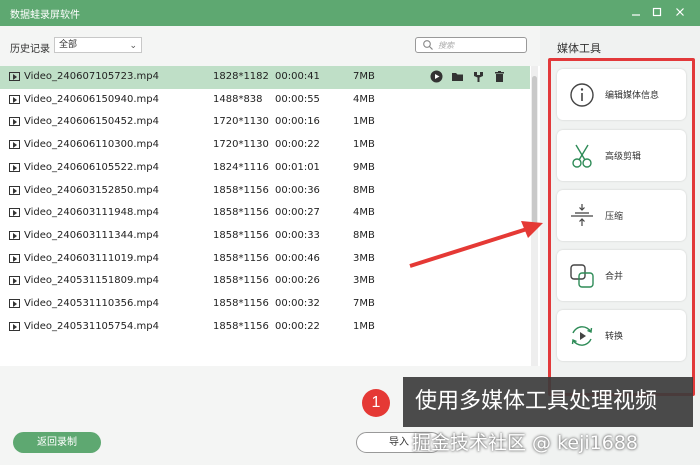 The height and width of the screenshot is (465, 700). I want to click on chevron-down-icon: ⌄, so click(133, 46).